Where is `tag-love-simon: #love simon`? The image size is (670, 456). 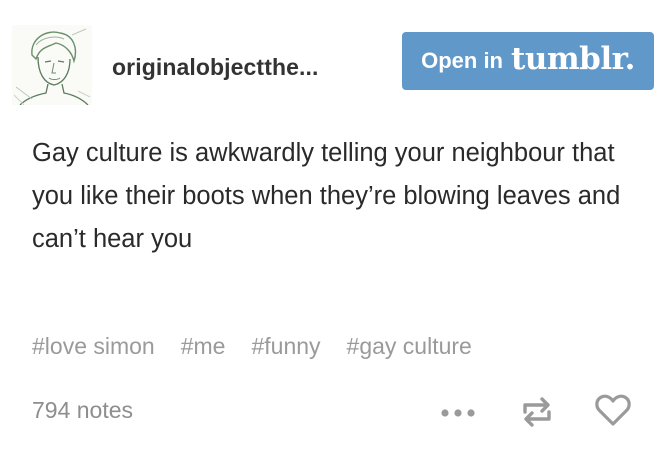
tag-love-simon: #love simon is located at coordinates (93, 346).